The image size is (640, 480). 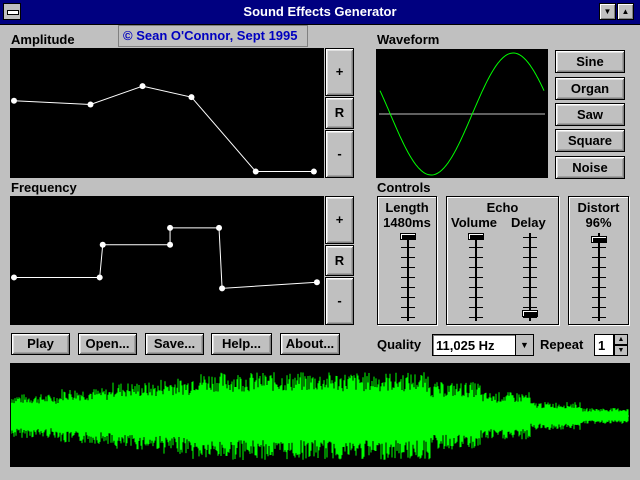 What do you see at coordinates (502, 207) in the screenshot?
I see `echo-title: Echo` at bounding box center [502, 207].